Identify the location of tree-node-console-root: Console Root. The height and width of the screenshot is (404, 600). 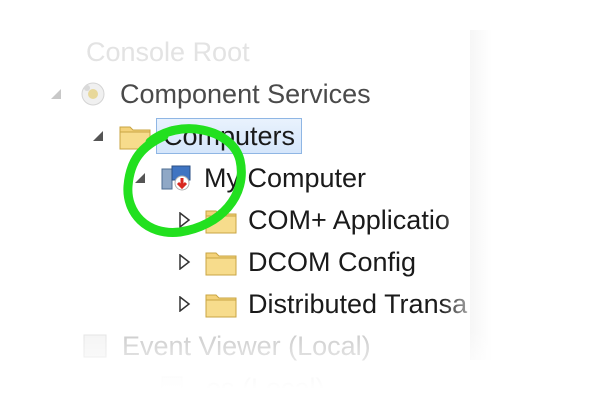
(168, 52).